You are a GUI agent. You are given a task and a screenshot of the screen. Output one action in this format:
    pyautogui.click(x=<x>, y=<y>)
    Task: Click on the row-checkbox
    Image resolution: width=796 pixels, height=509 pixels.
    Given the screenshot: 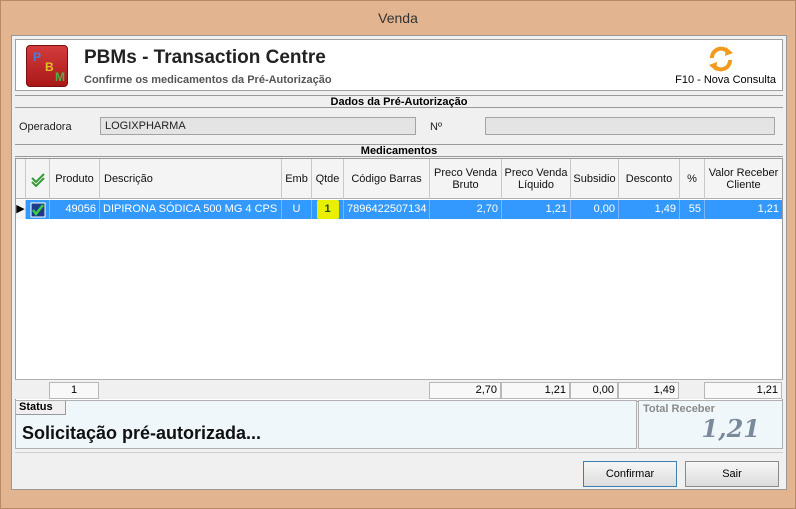 What is the action you would take?
    pyautogui.click(x=38, y=209)
    